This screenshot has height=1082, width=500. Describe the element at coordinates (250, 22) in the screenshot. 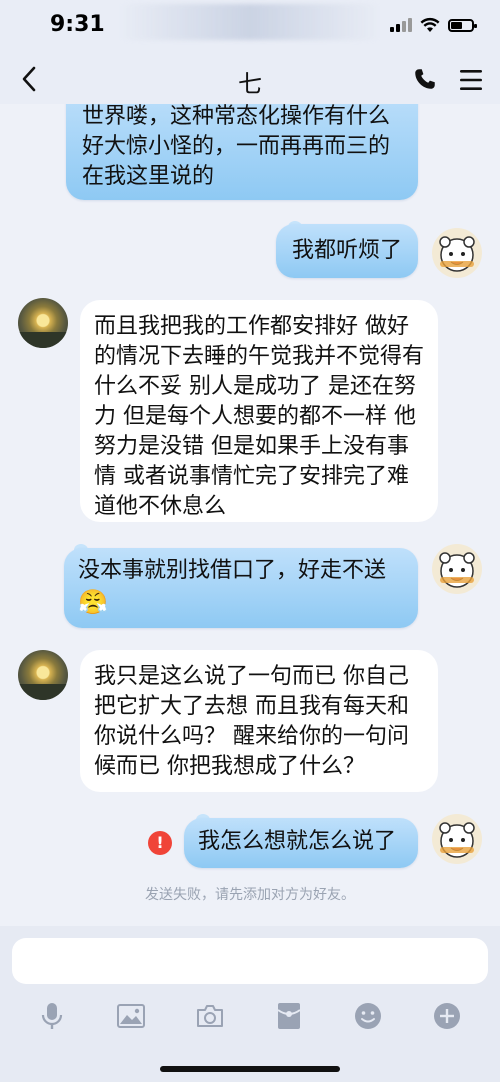

I see `blurred-notch-area` at that location.